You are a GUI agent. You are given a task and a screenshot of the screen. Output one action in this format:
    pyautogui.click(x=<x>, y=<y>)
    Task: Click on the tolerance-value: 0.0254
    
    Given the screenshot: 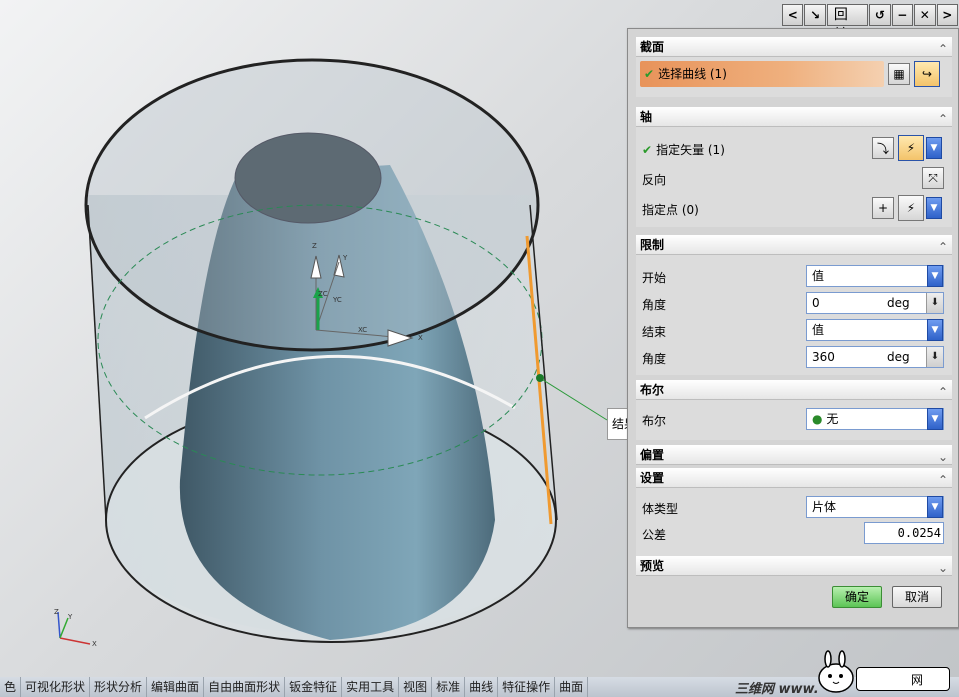 What is the action you would take?
    pyautogui.click(x=919, y=533)
    